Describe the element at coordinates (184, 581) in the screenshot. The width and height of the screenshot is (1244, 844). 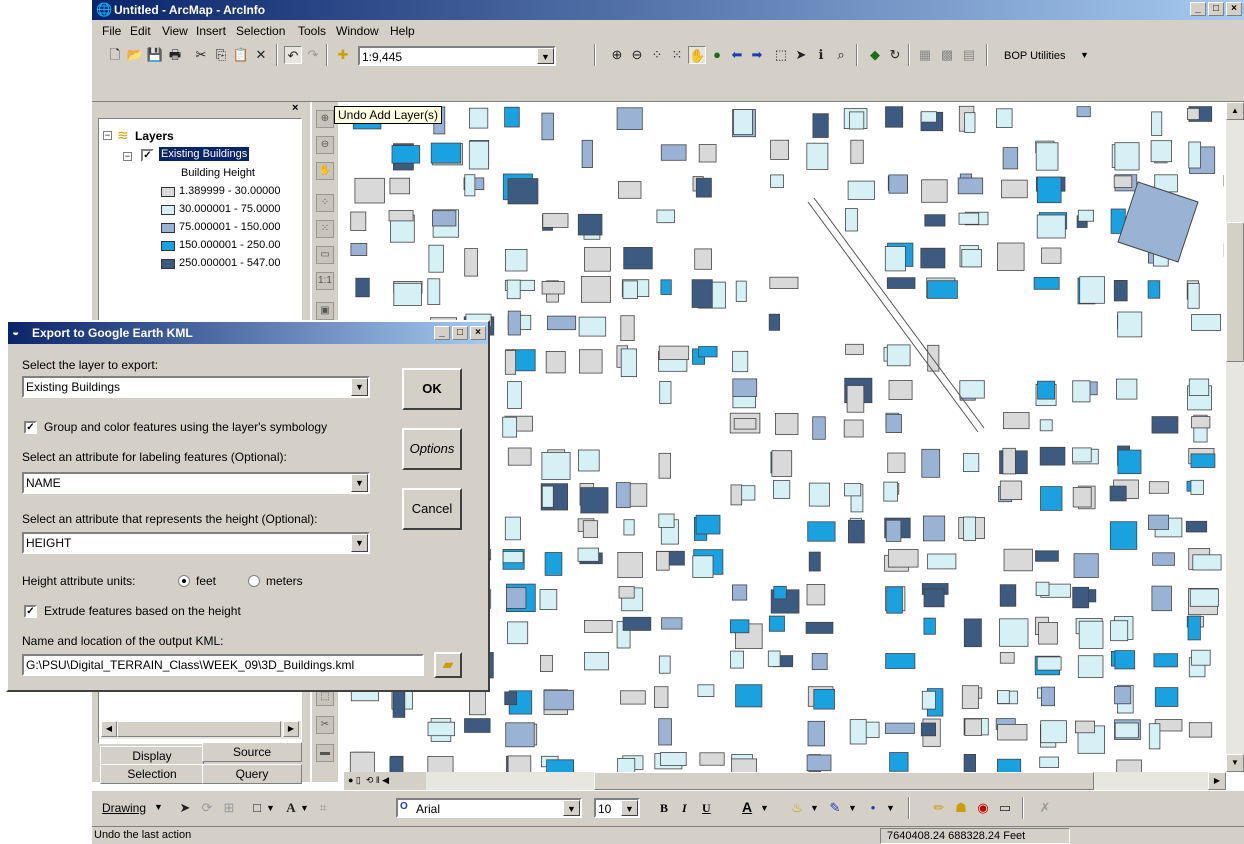
I see `units-feet-radio` at that location.